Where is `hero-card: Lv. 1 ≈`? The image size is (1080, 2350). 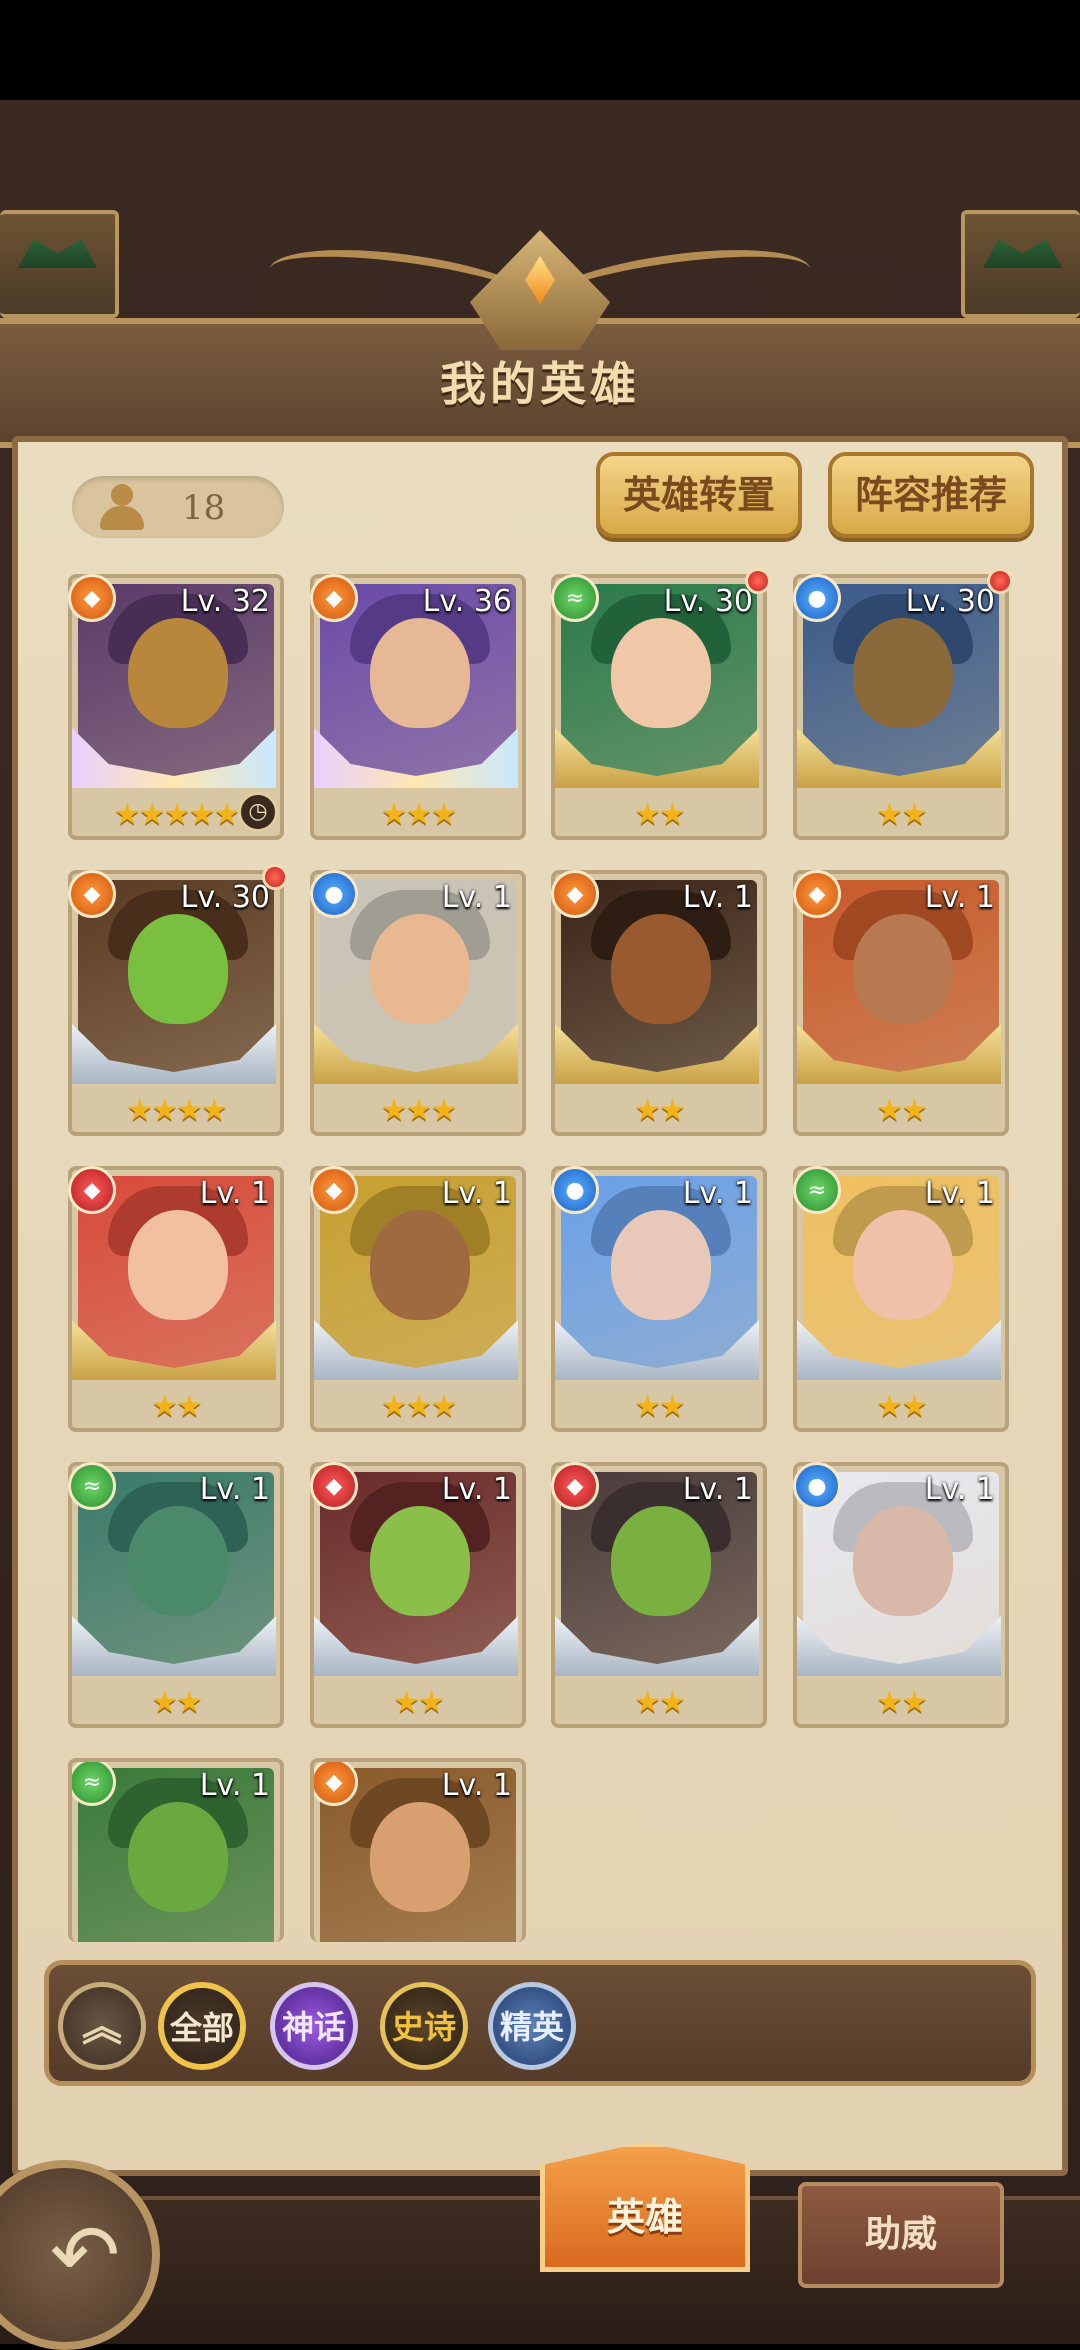 hero-card: Lv. 1 ≈ is located at coordinates (176, 1850).